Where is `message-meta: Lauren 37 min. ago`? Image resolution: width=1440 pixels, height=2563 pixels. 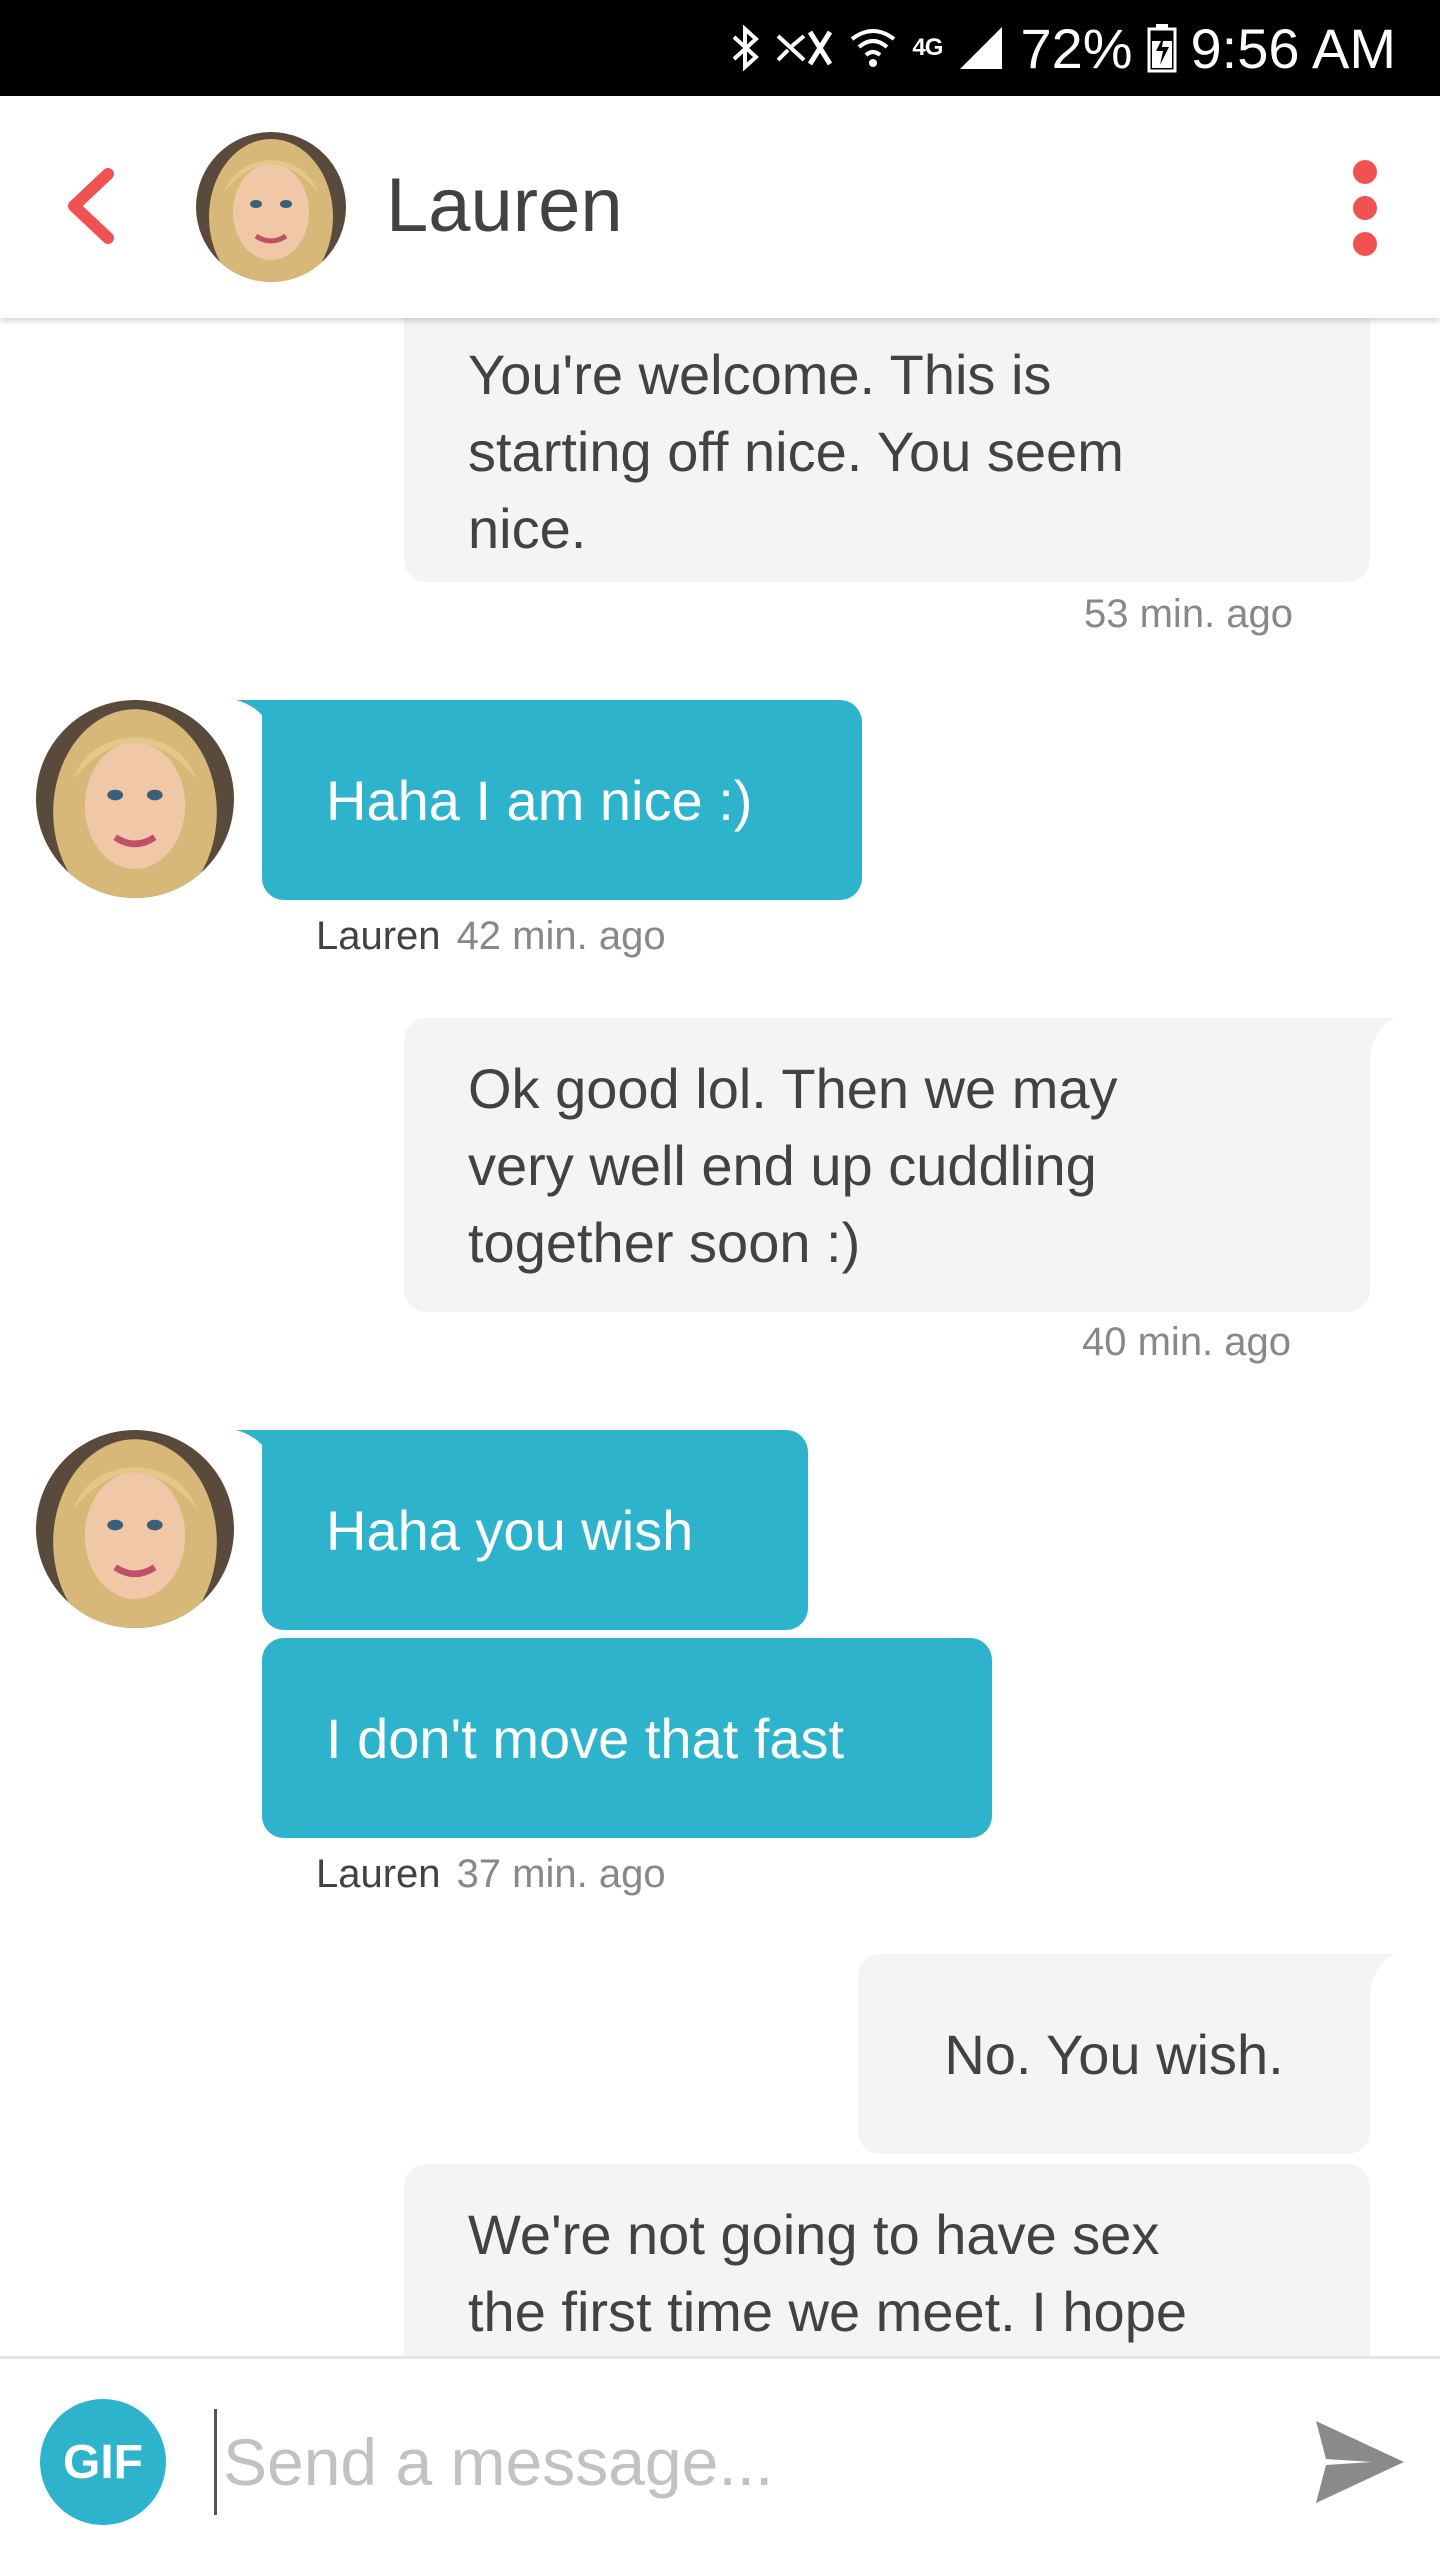 message-meta: Lauren 37 min. ago is located at coordinates (491, 1874).